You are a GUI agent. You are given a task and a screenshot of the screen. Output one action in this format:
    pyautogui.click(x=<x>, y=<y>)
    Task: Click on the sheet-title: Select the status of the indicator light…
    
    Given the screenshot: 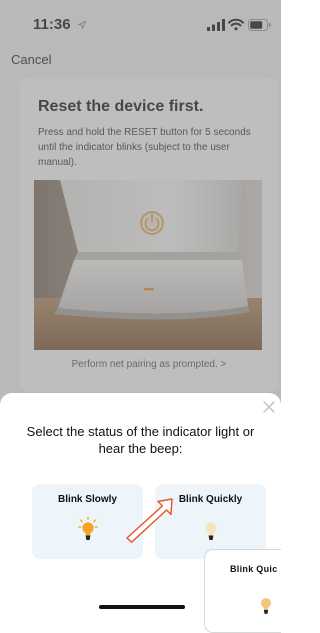 What is the action you would take?
    pyautogui.click(x=140, y=440)
    